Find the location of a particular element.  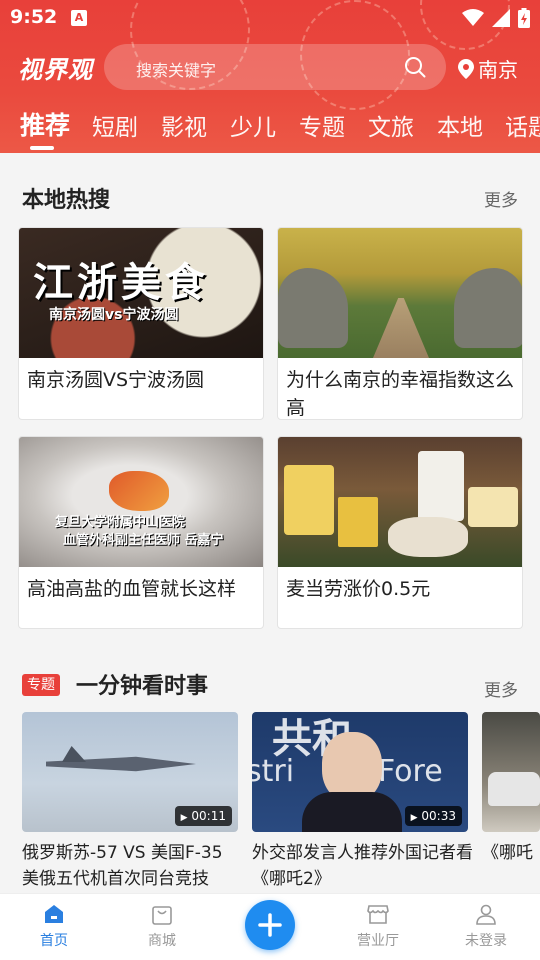

backdrop-text: Fore is located at coordinates (410, 771).